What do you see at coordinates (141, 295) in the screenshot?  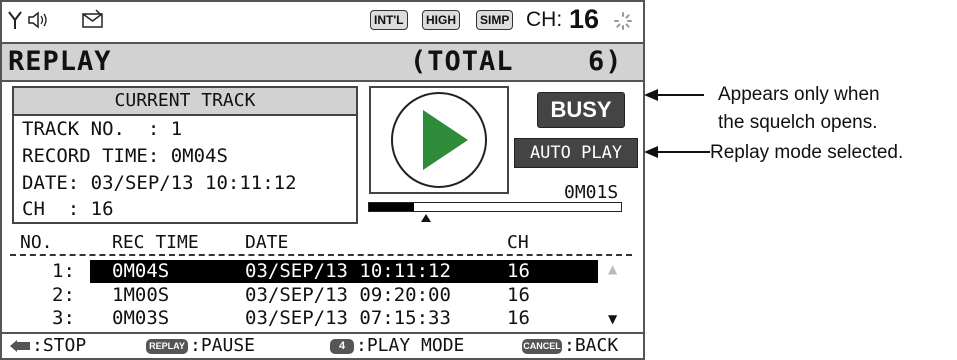 I see `row-rec-time: 1M00S` at bounding box center [141, 295].